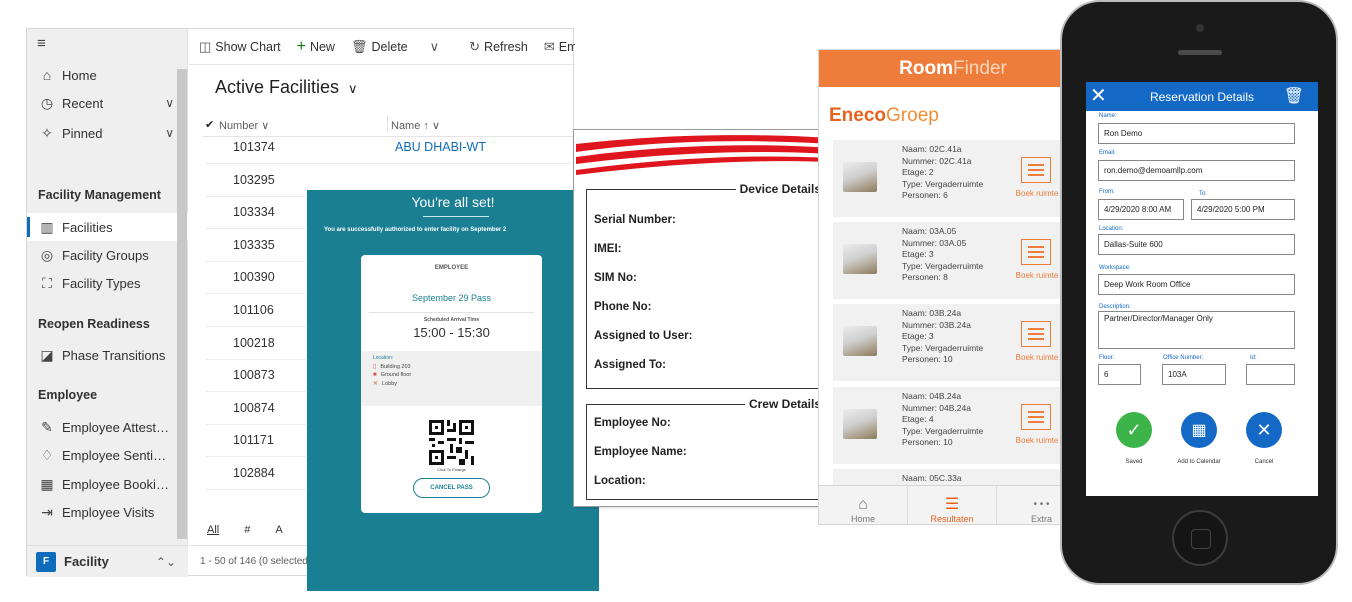 The image size is (1352, 602). Describe the element at coordinates (79, 75) in the screenshot. I see `sidebar-item-label: Home` at that location.